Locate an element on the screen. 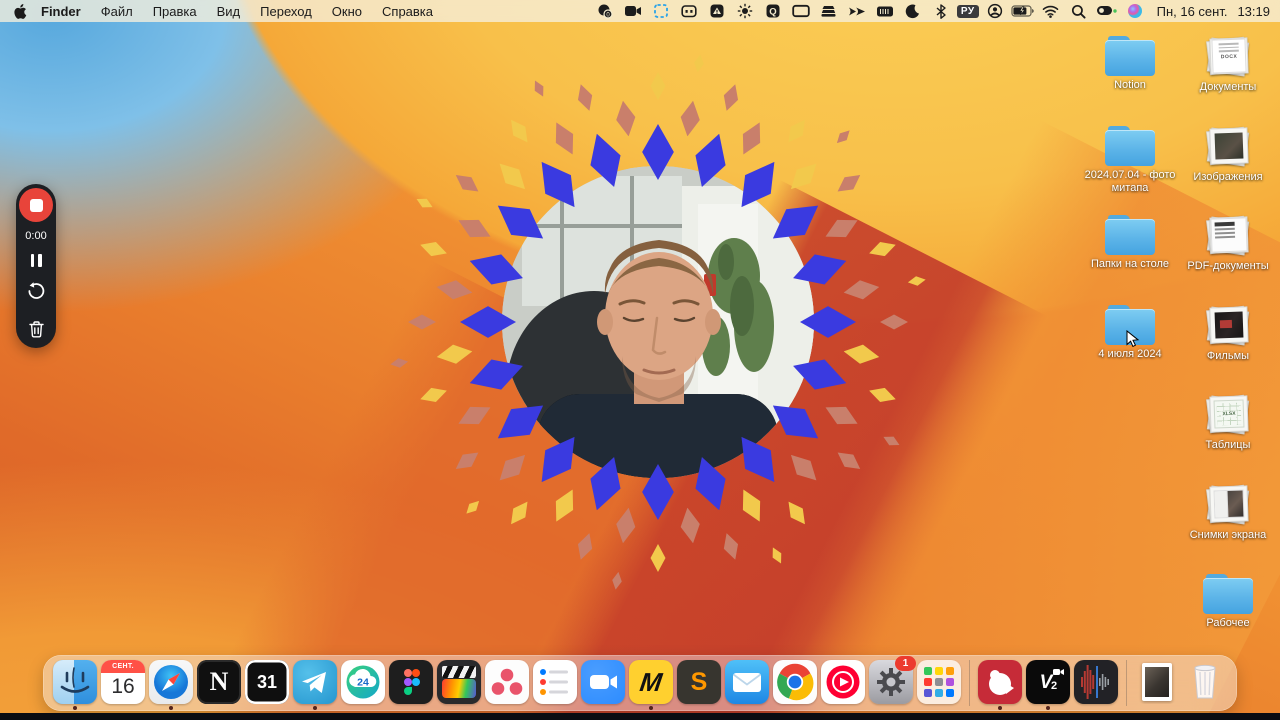  desktop-icon-рабочее: Рабочее is located at coordinates (1228, 602).